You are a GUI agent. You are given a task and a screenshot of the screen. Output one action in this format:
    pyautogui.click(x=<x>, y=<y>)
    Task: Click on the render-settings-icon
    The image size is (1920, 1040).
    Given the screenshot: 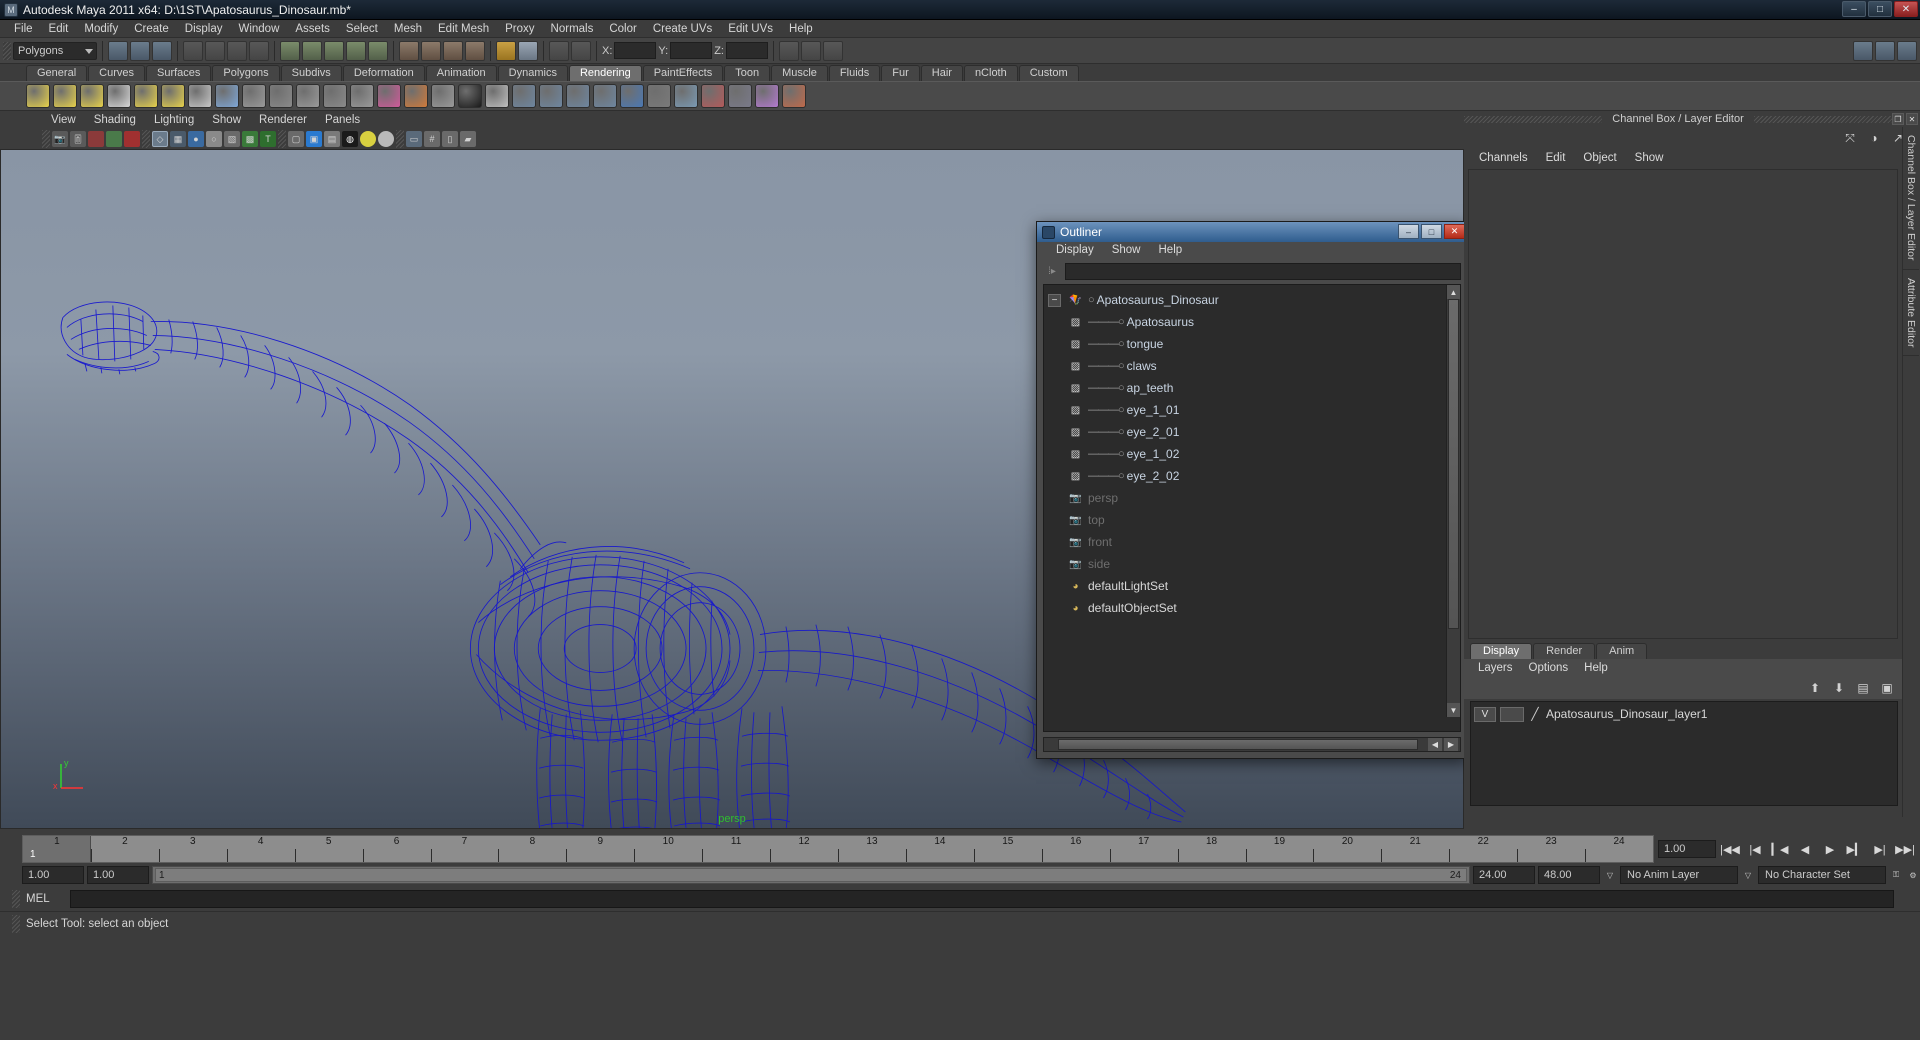 What is the action you would take?
    pyautogui.click(x=475, y=50)
    